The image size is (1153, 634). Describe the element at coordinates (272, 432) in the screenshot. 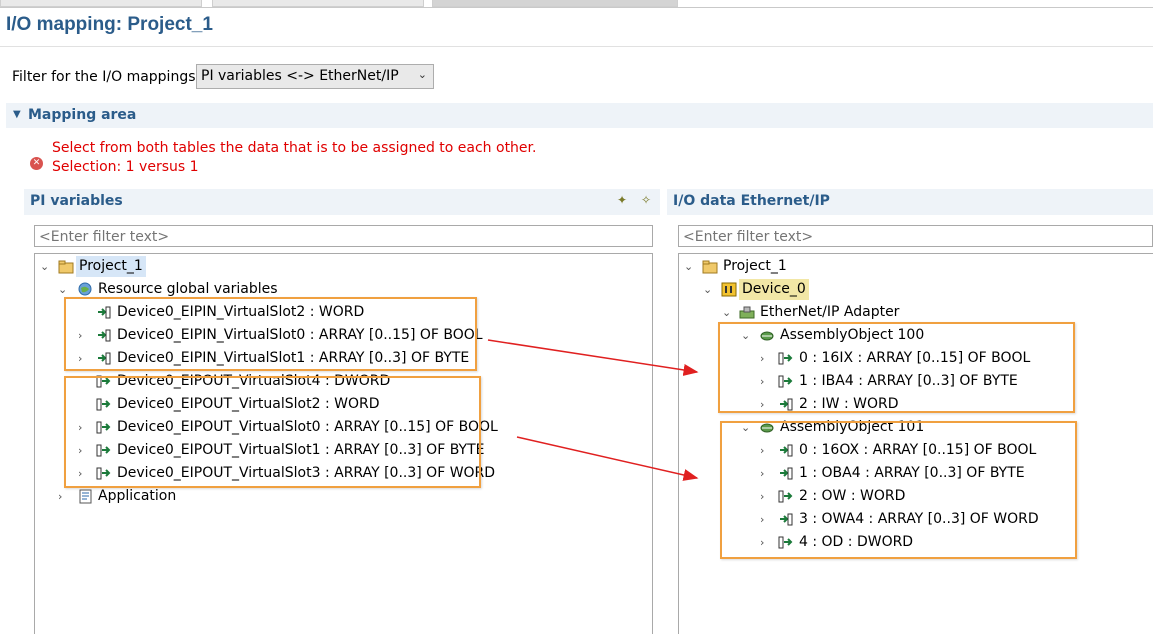

I see `highlight-box-outputs` at that location.